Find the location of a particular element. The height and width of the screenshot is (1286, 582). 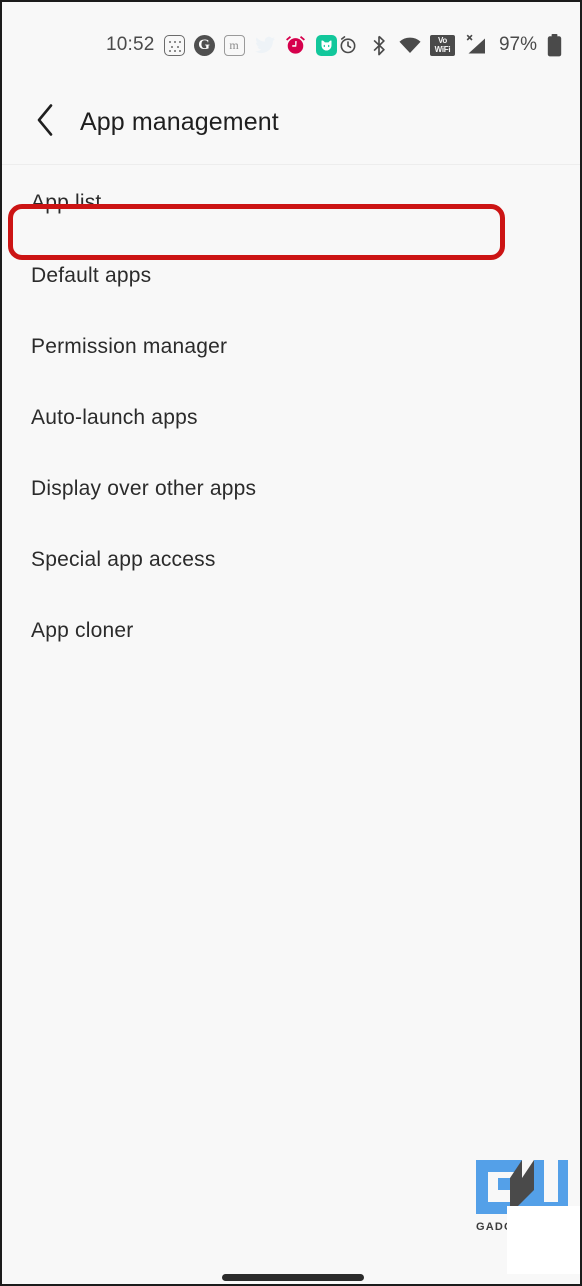

battery-percent-label: 97% is located at coordinates (517, 44).